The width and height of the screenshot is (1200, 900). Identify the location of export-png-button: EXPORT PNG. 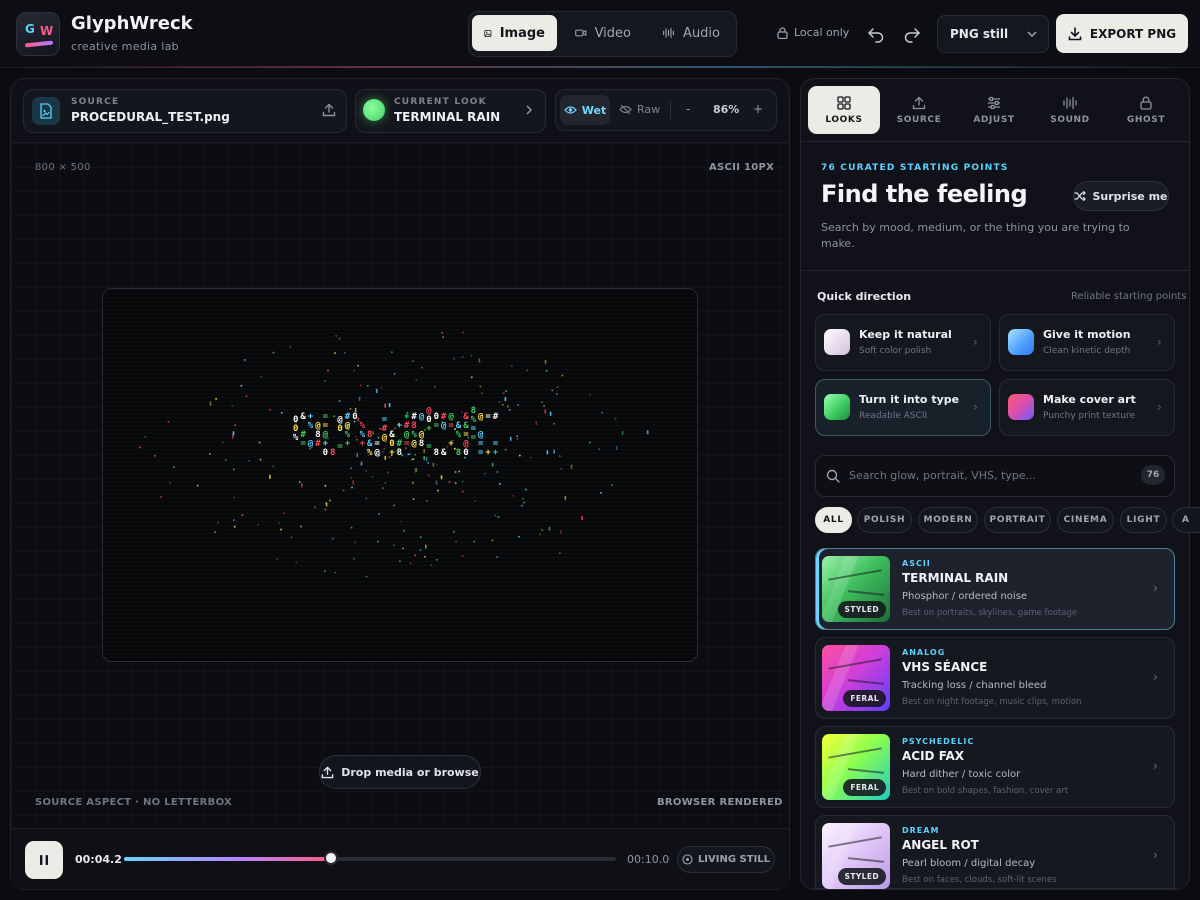
(1122, 33).